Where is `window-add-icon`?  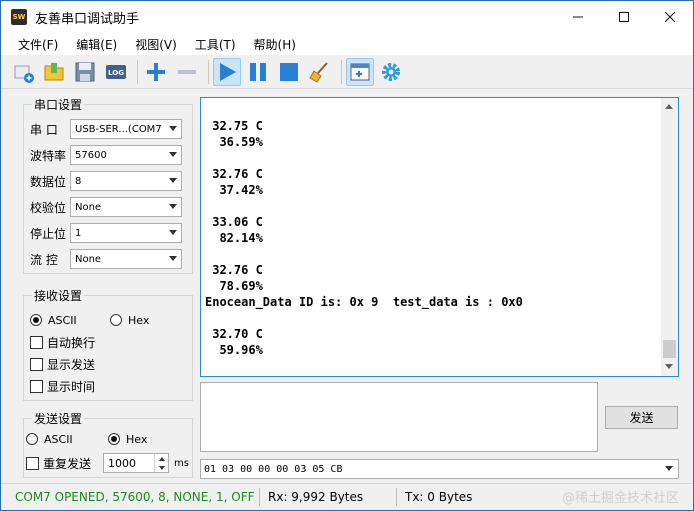
window-add-icon is located at coordinates (360, 71).